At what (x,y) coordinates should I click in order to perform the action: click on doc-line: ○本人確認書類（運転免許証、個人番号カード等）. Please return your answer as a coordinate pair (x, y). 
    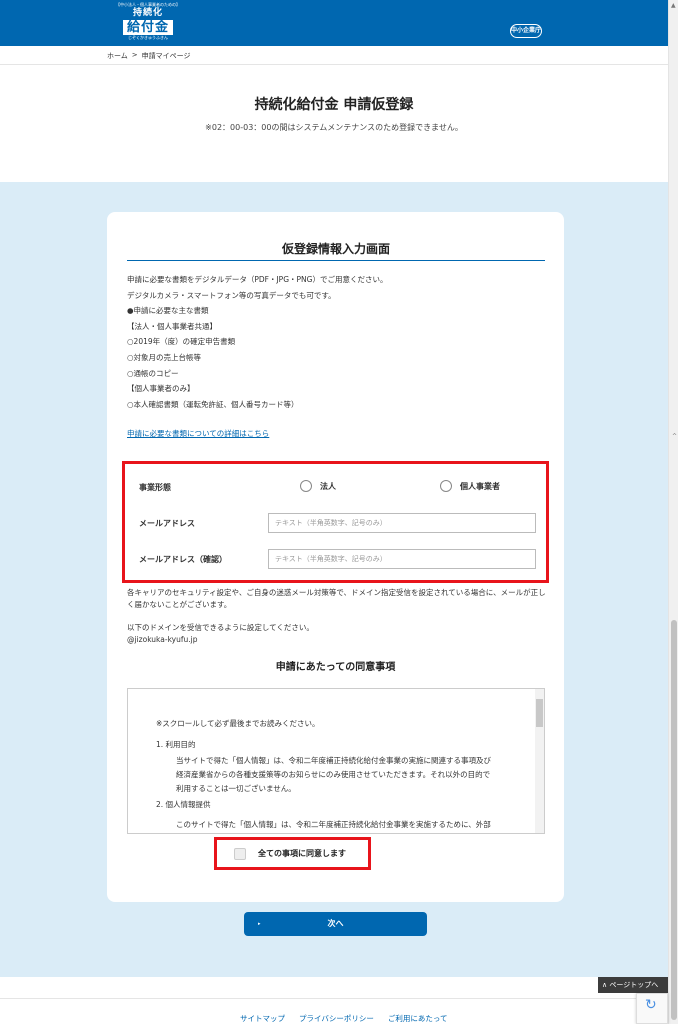
    Looking at the image, I should click on (213, 404).